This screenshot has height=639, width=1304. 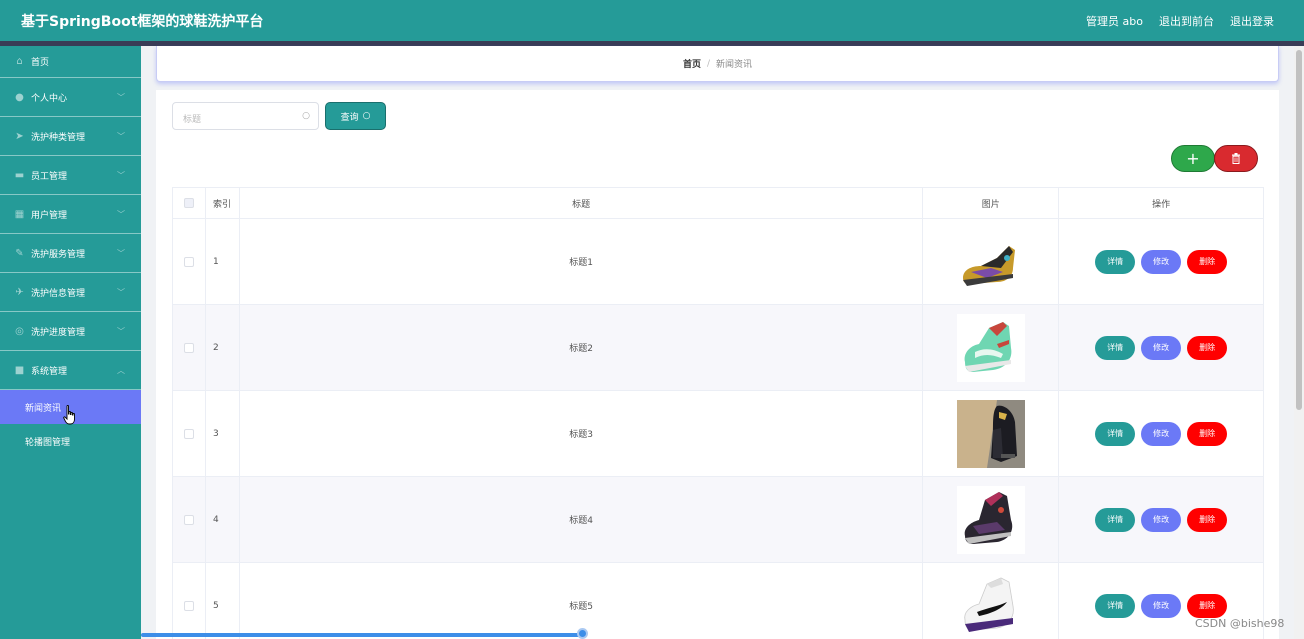 I want to click on row-index: 4, so click(x=223, y=519).